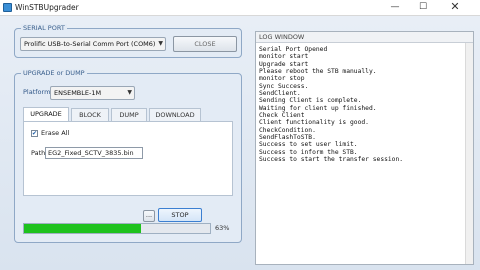  Describe the element at coordinates (284, 64) in the screenshot. I see `log-line: Upgrade start` at that location.